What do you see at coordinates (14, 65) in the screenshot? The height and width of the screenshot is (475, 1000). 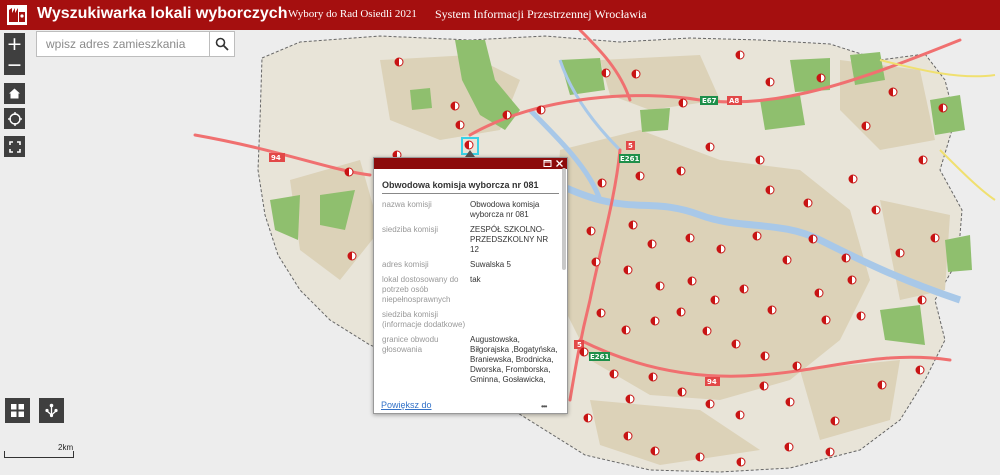 I see `zoom-out-button: −` at bounding box center [14, 65].